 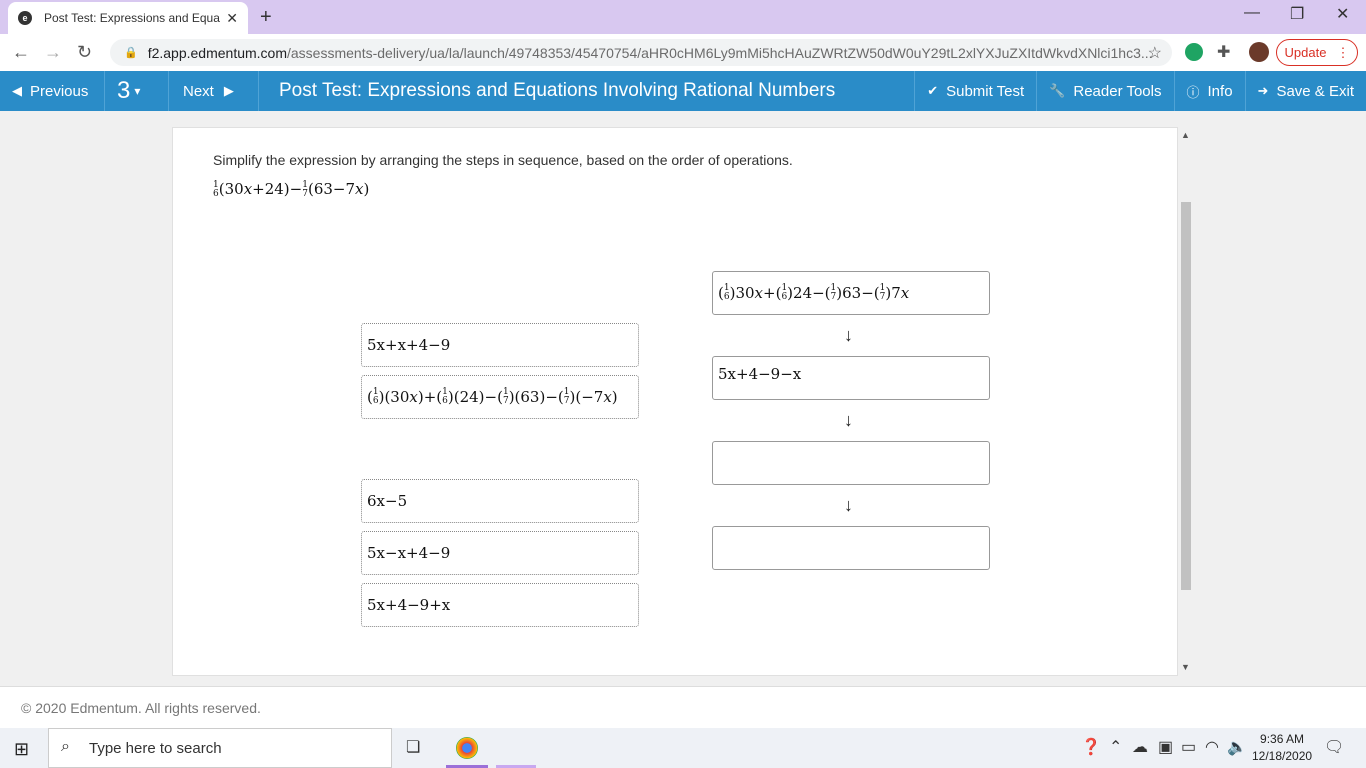 I want to click on next-label: Next, so click(x=198, y=91).